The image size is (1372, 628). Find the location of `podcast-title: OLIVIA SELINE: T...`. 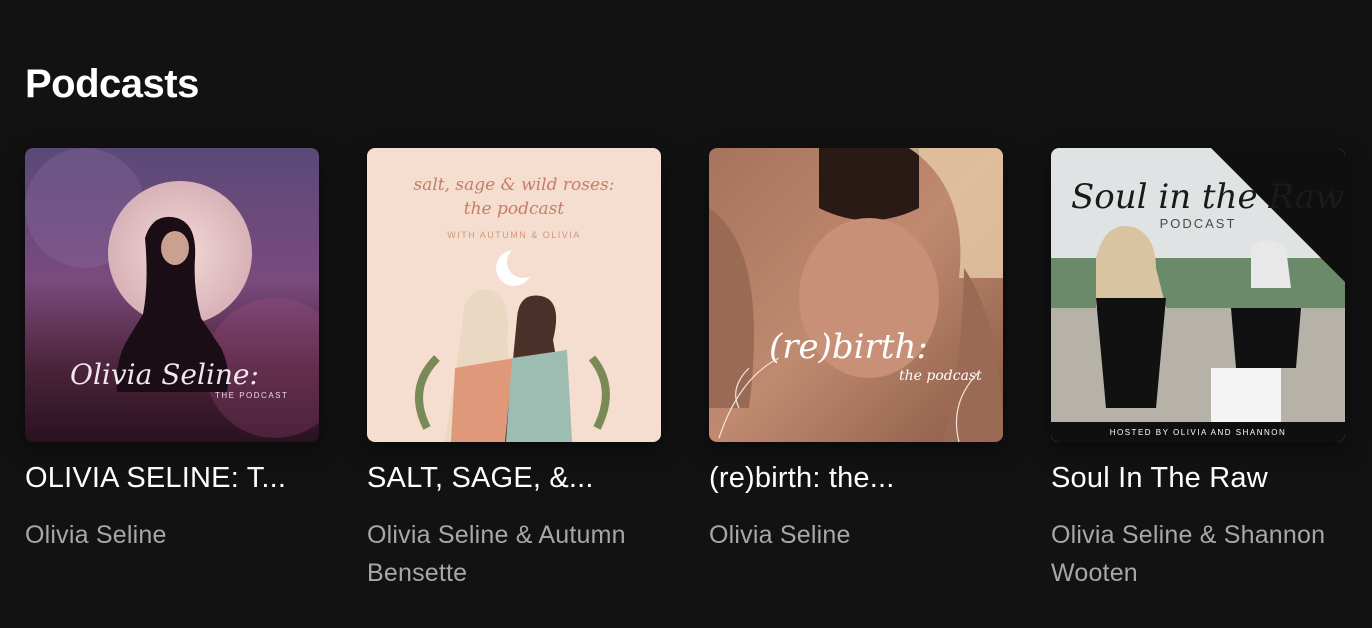

podcast-title: OLIVIA SELINE: T... is located at coordinates (172, 478).